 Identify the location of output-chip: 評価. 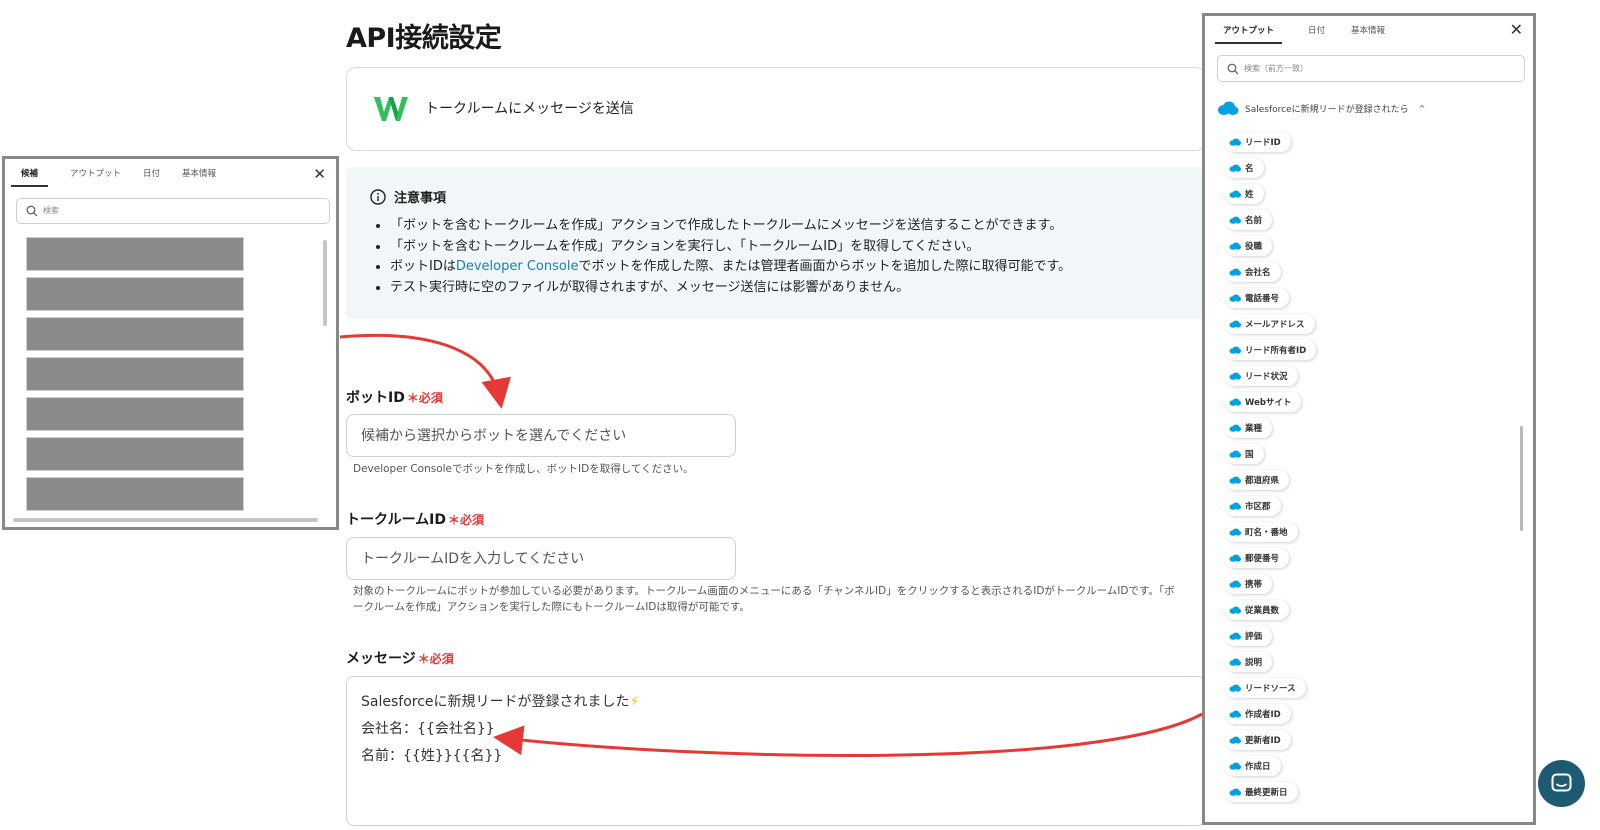
(1249, 636).